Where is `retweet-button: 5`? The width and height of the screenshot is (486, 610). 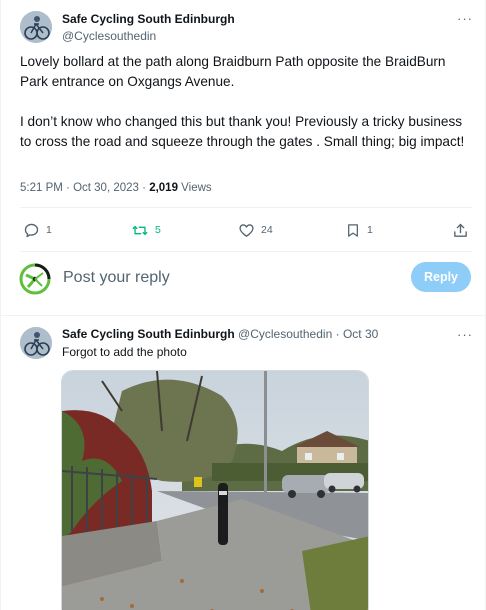
retweet-button: 5 is located at coordinates (146, 230).